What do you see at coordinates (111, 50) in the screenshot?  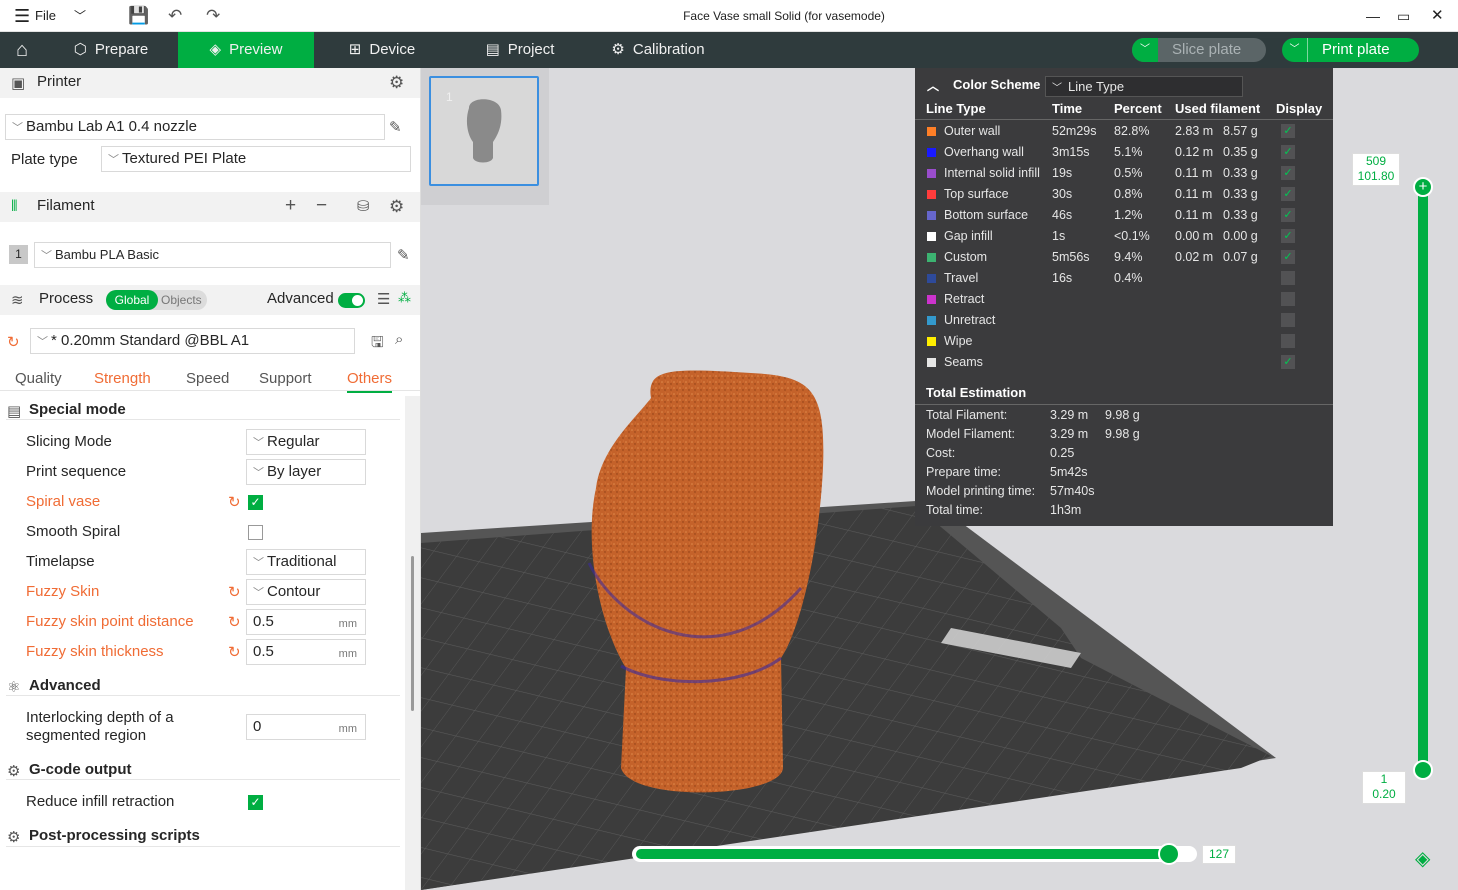 I see `tab-prepare: ⬡ Prepare` at bounding box center [111, 50].